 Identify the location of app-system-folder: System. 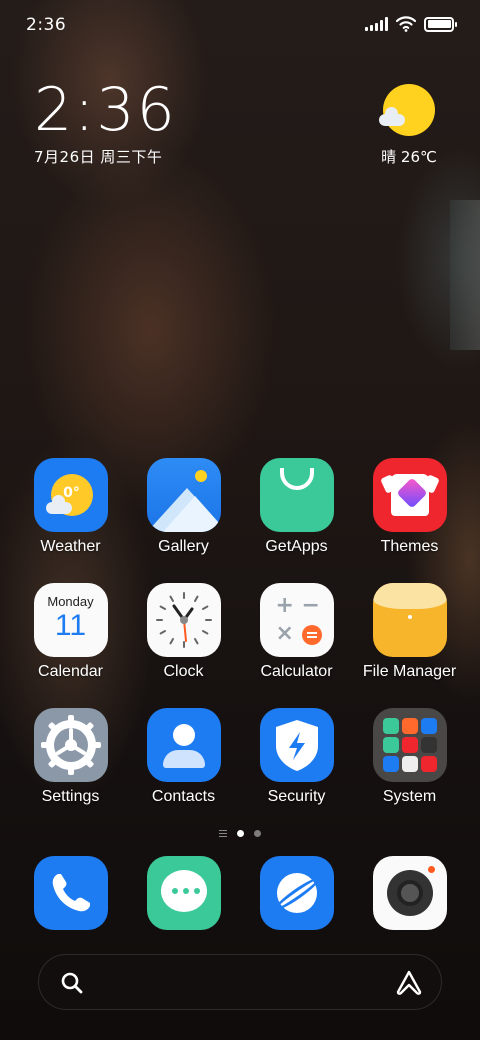
(409, 770).